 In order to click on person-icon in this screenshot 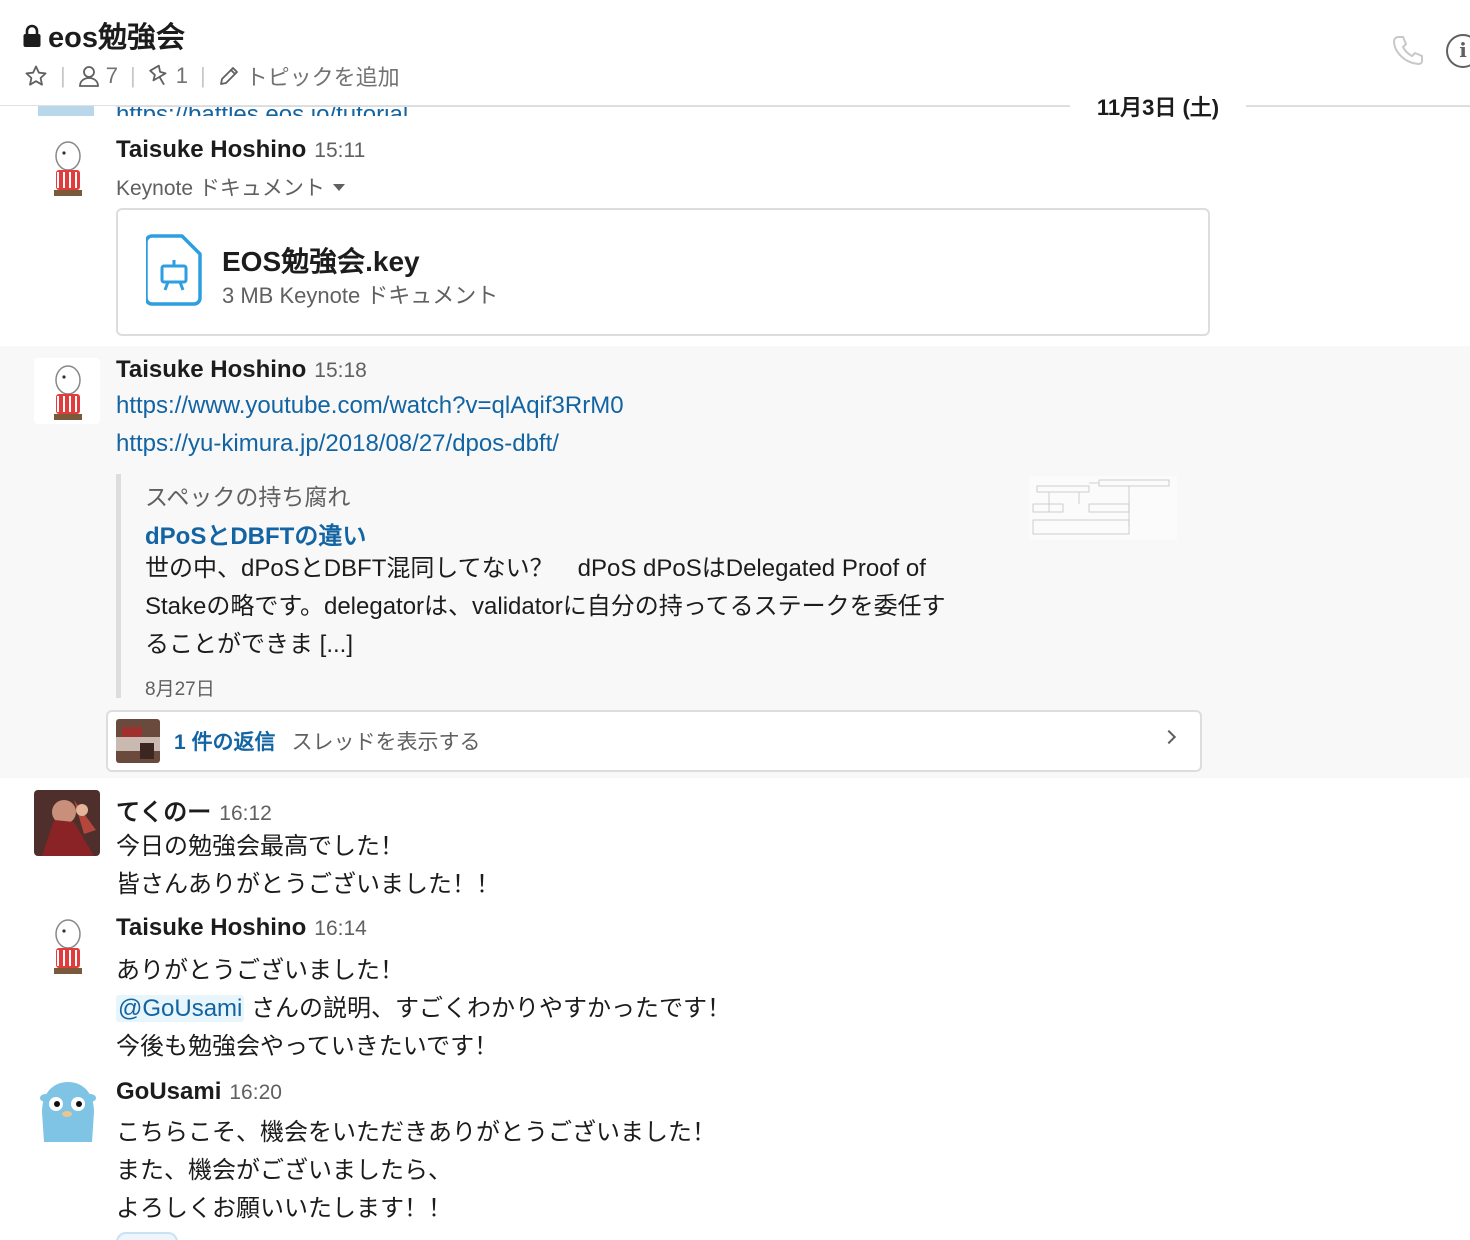, I will do `click(88, 76)`.